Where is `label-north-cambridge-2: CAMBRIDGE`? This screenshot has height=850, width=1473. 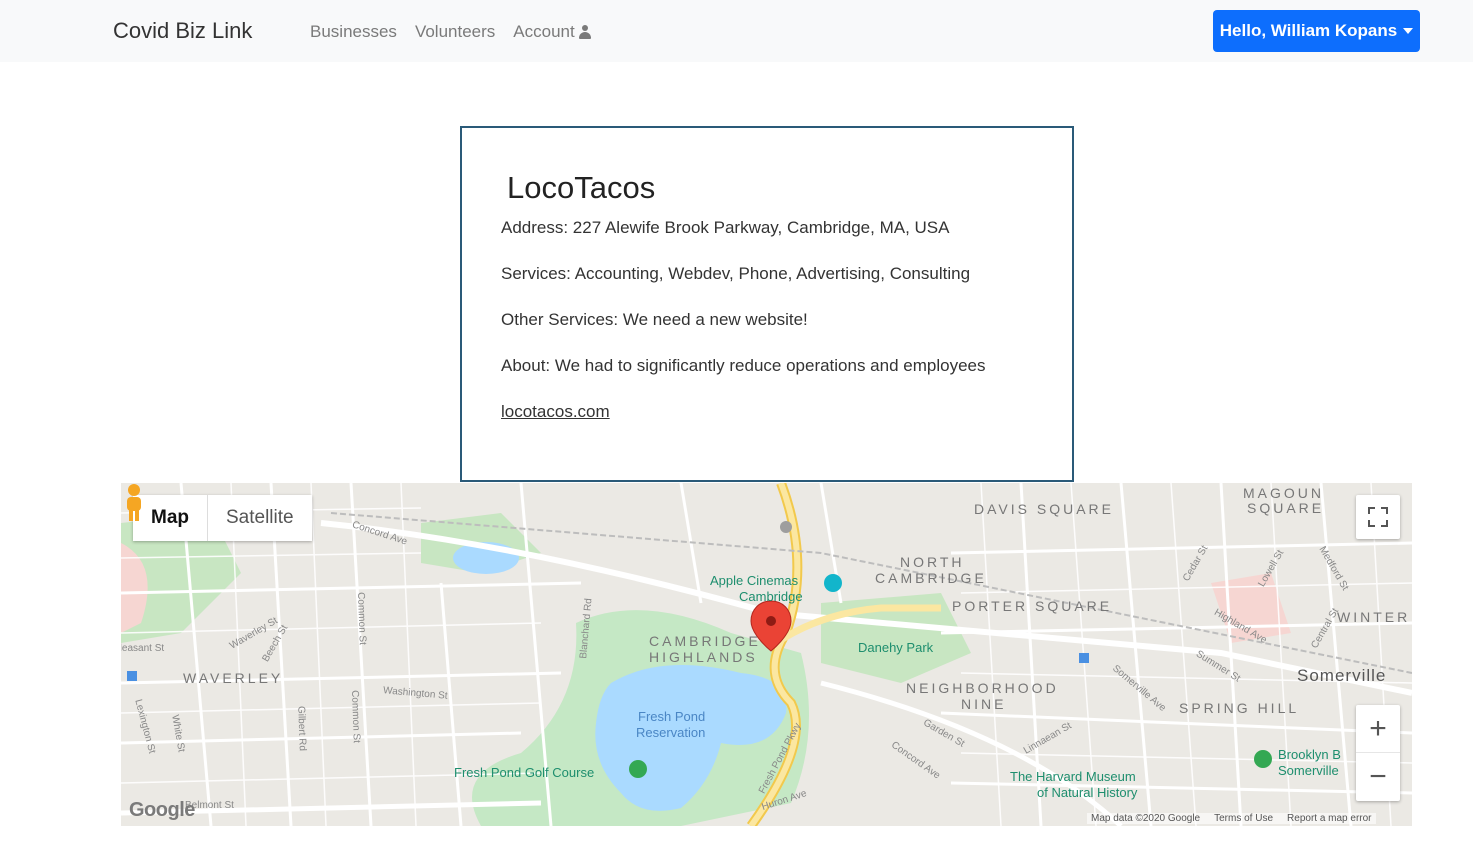 label-north-cambridge-2: CAMBRIDGE is located at coordinates (931, 578).